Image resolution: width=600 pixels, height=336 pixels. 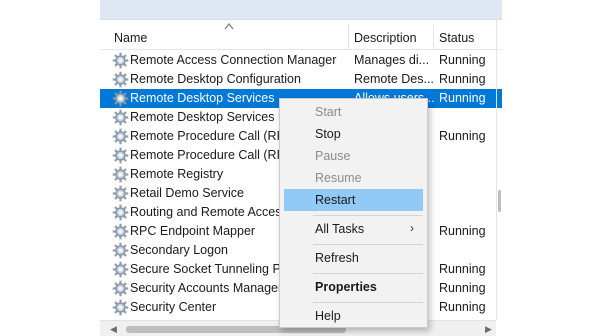 I want to click on column-header-bar: Name Description Status, so click(x=301, y=35).